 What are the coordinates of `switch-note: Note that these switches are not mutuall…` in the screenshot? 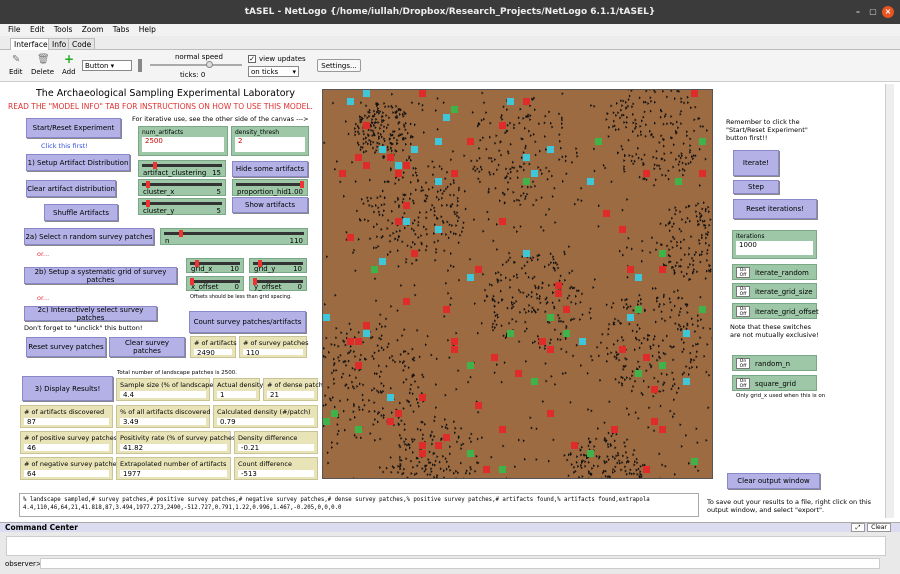 It's located at (774, 331).